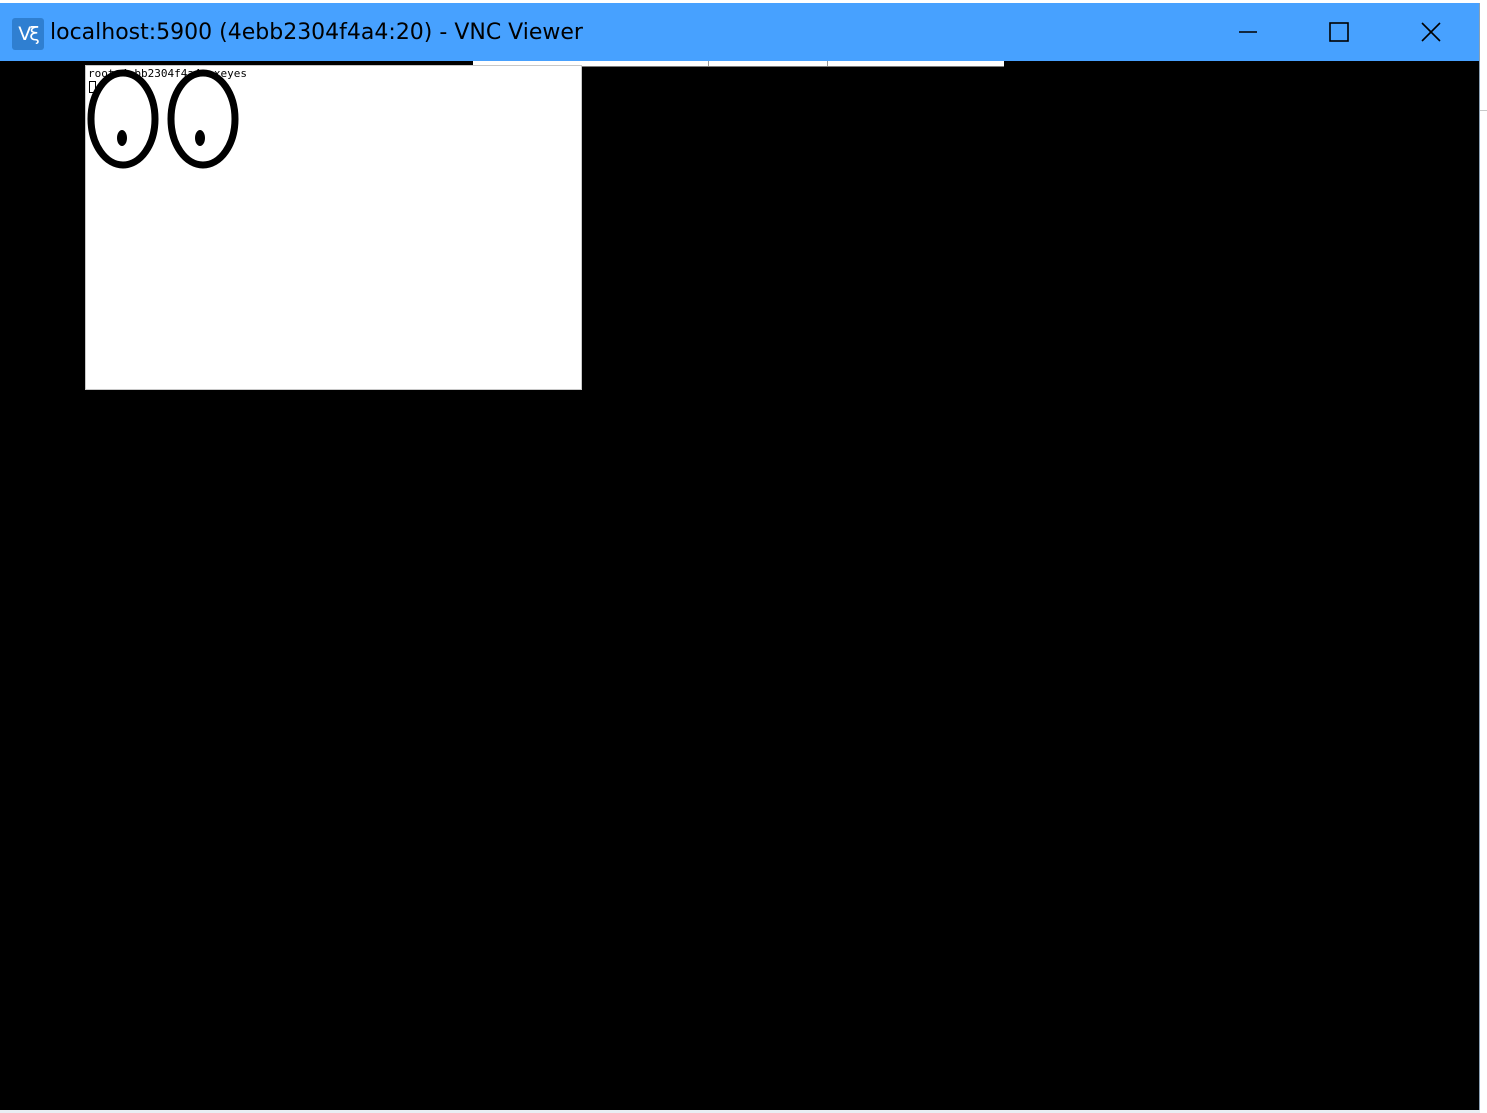 The height and width of the screenshot is (1113, 1487). I want to click on maximize-button, so click(1339, 32).